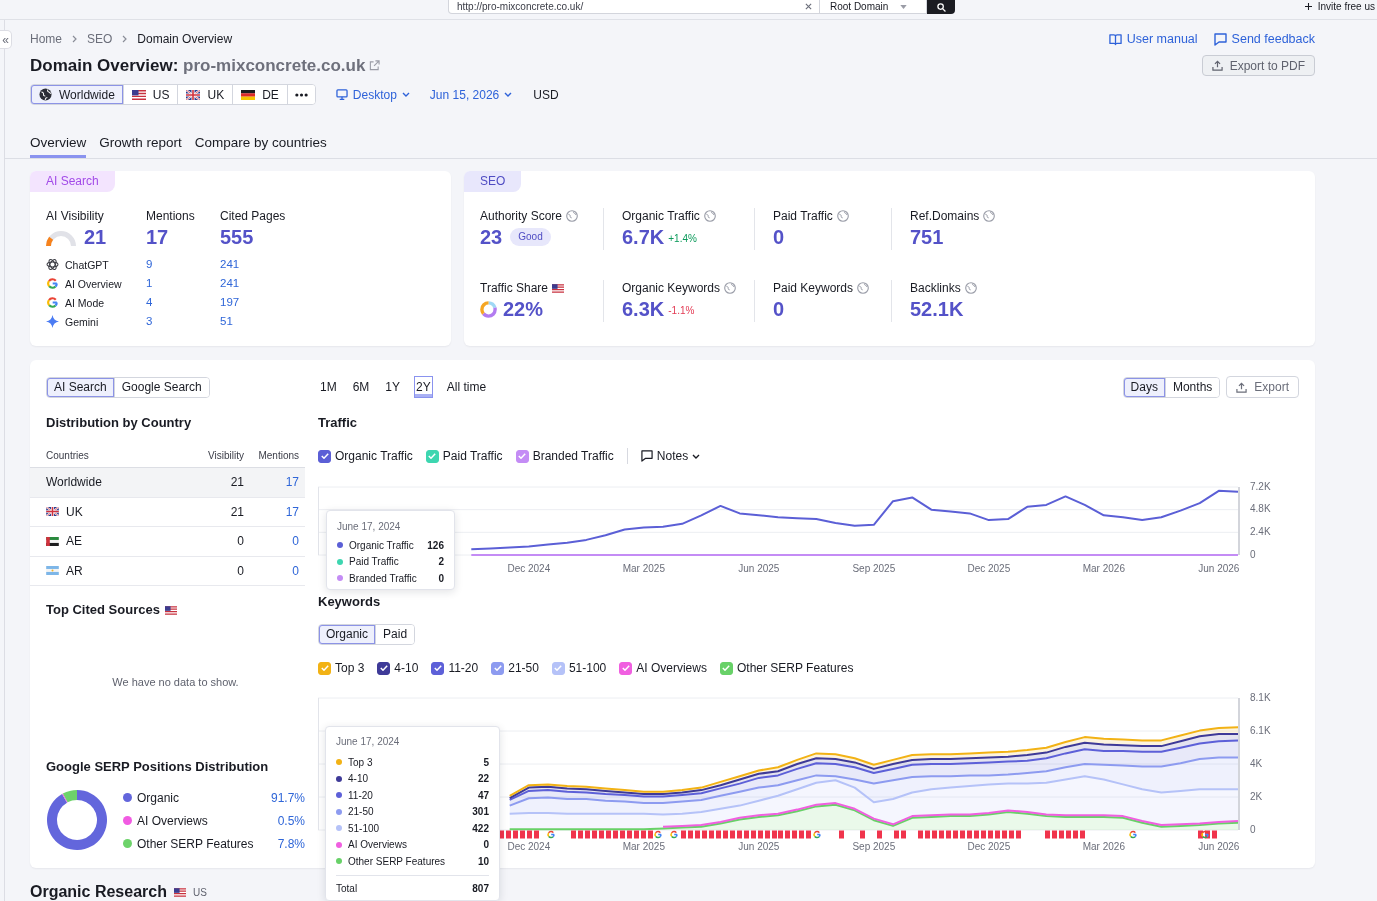 The height and width of the screenshot is (901, 1377). I want to click on range-tab: 1Y, so click(393, 387).